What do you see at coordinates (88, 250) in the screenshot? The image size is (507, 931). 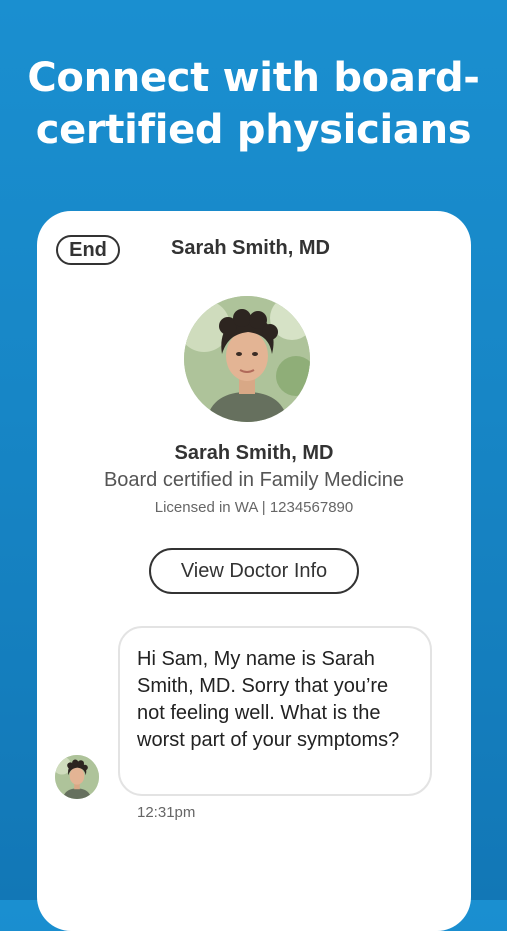 I see `end-call-button: End` at bounding box center [88, 250].